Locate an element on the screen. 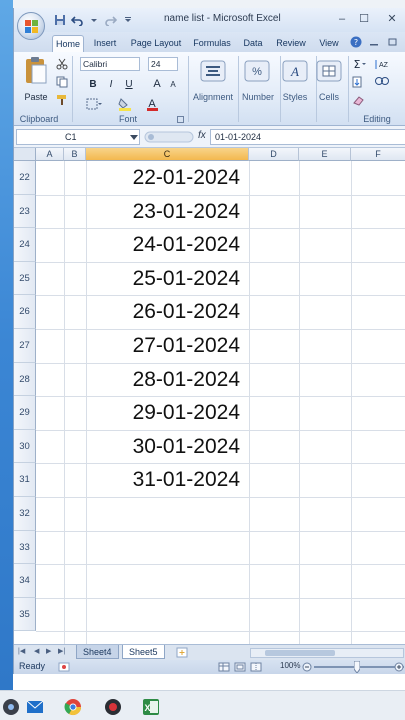  redo-icon is located at coordinates (111, 20).